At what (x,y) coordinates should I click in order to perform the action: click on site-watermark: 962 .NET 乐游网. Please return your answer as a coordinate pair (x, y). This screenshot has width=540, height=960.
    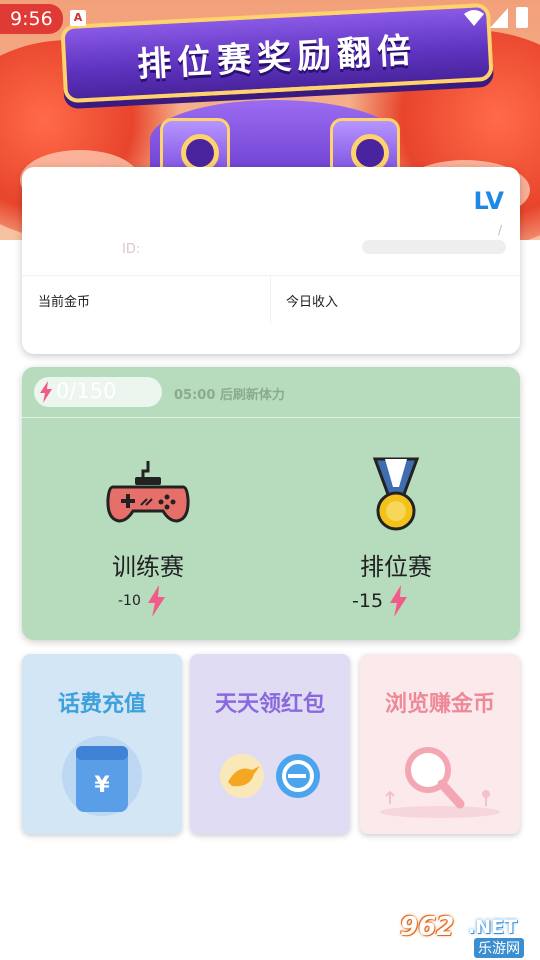
    Looking at the image, I should click on (470, 934).